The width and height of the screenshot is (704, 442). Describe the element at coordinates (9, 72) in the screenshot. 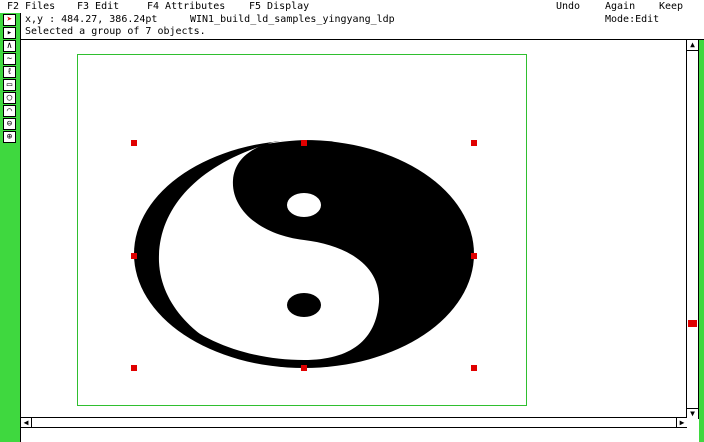

I see `text-tool-icon: ℓ` at that location.